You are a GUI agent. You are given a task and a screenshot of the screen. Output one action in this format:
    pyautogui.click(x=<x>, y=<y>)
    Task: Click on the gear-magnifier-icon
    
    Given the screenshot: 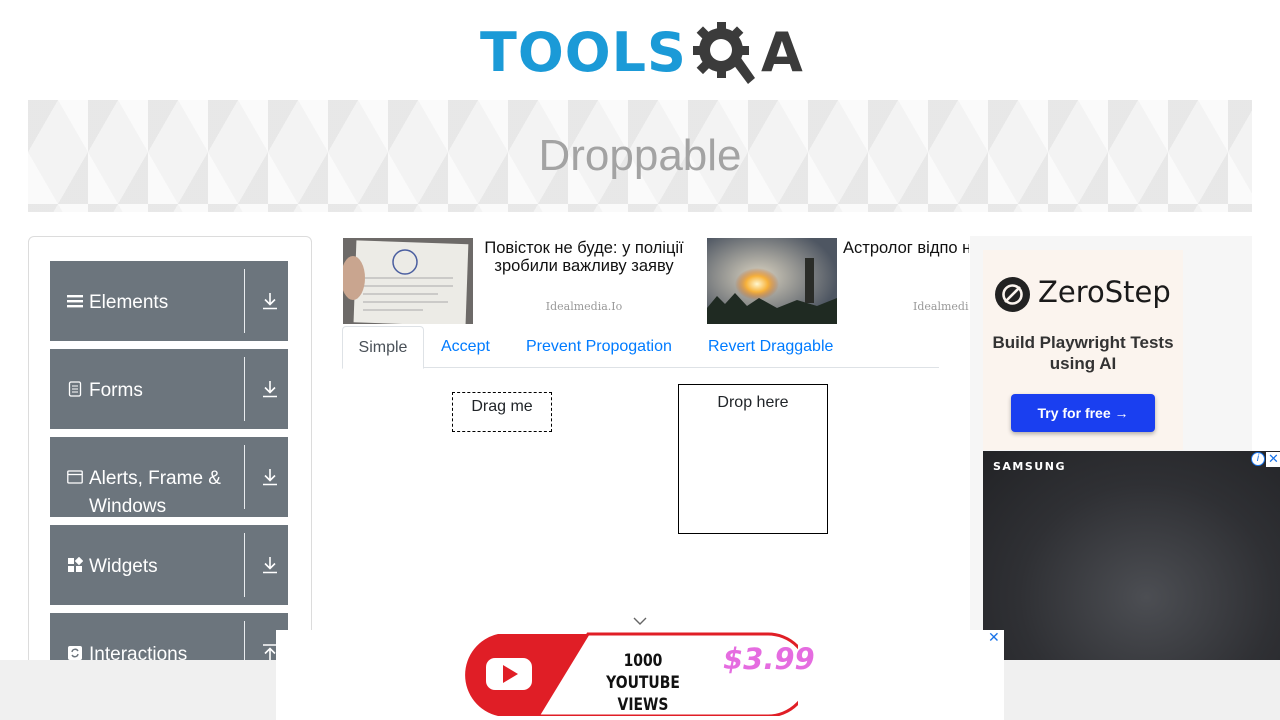 What is the action you would take?
    pyautogui.click(x=725, y=53)
    